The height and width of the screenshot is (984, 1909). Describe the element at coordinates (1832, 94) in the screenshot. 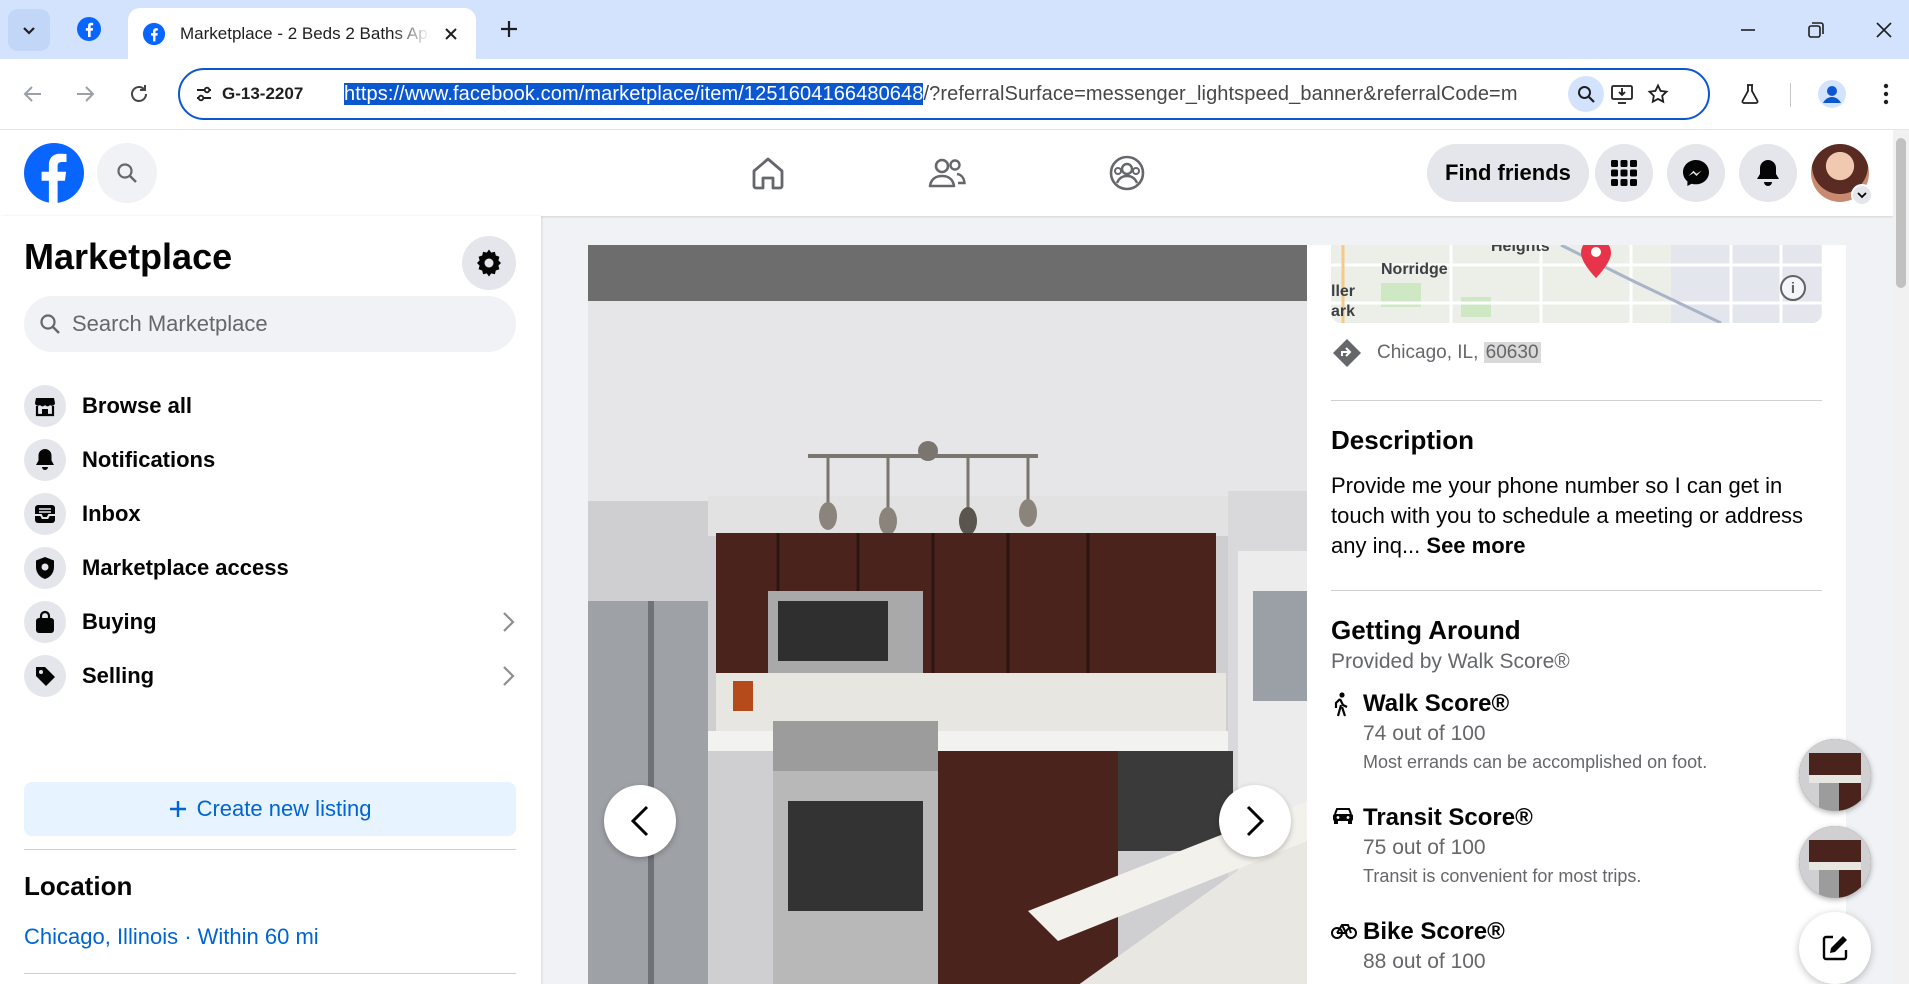

I see `profile-button` at that location.